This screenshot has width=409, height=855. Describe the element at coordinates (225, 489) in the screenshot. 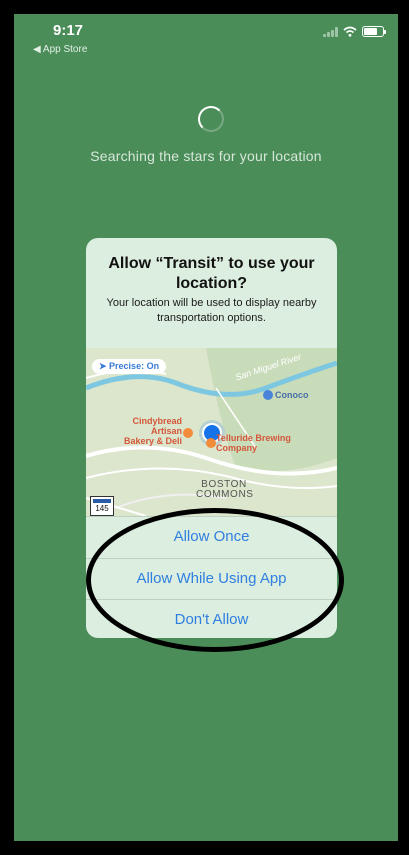

I see `map-label-boston-commons: BOSTON COMMONS` at that location.